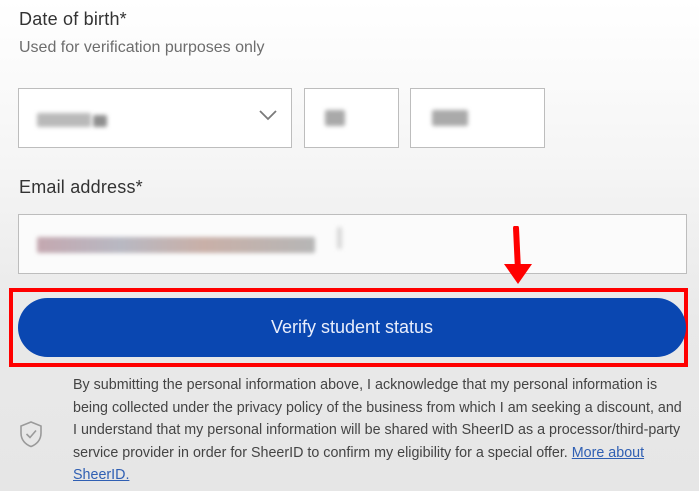 This screenshot has height=491, width=699. What do you see at coordinates (81, 187) in the screenshot?
I see `email-label: Email address*` at bounding box center [81, 187].